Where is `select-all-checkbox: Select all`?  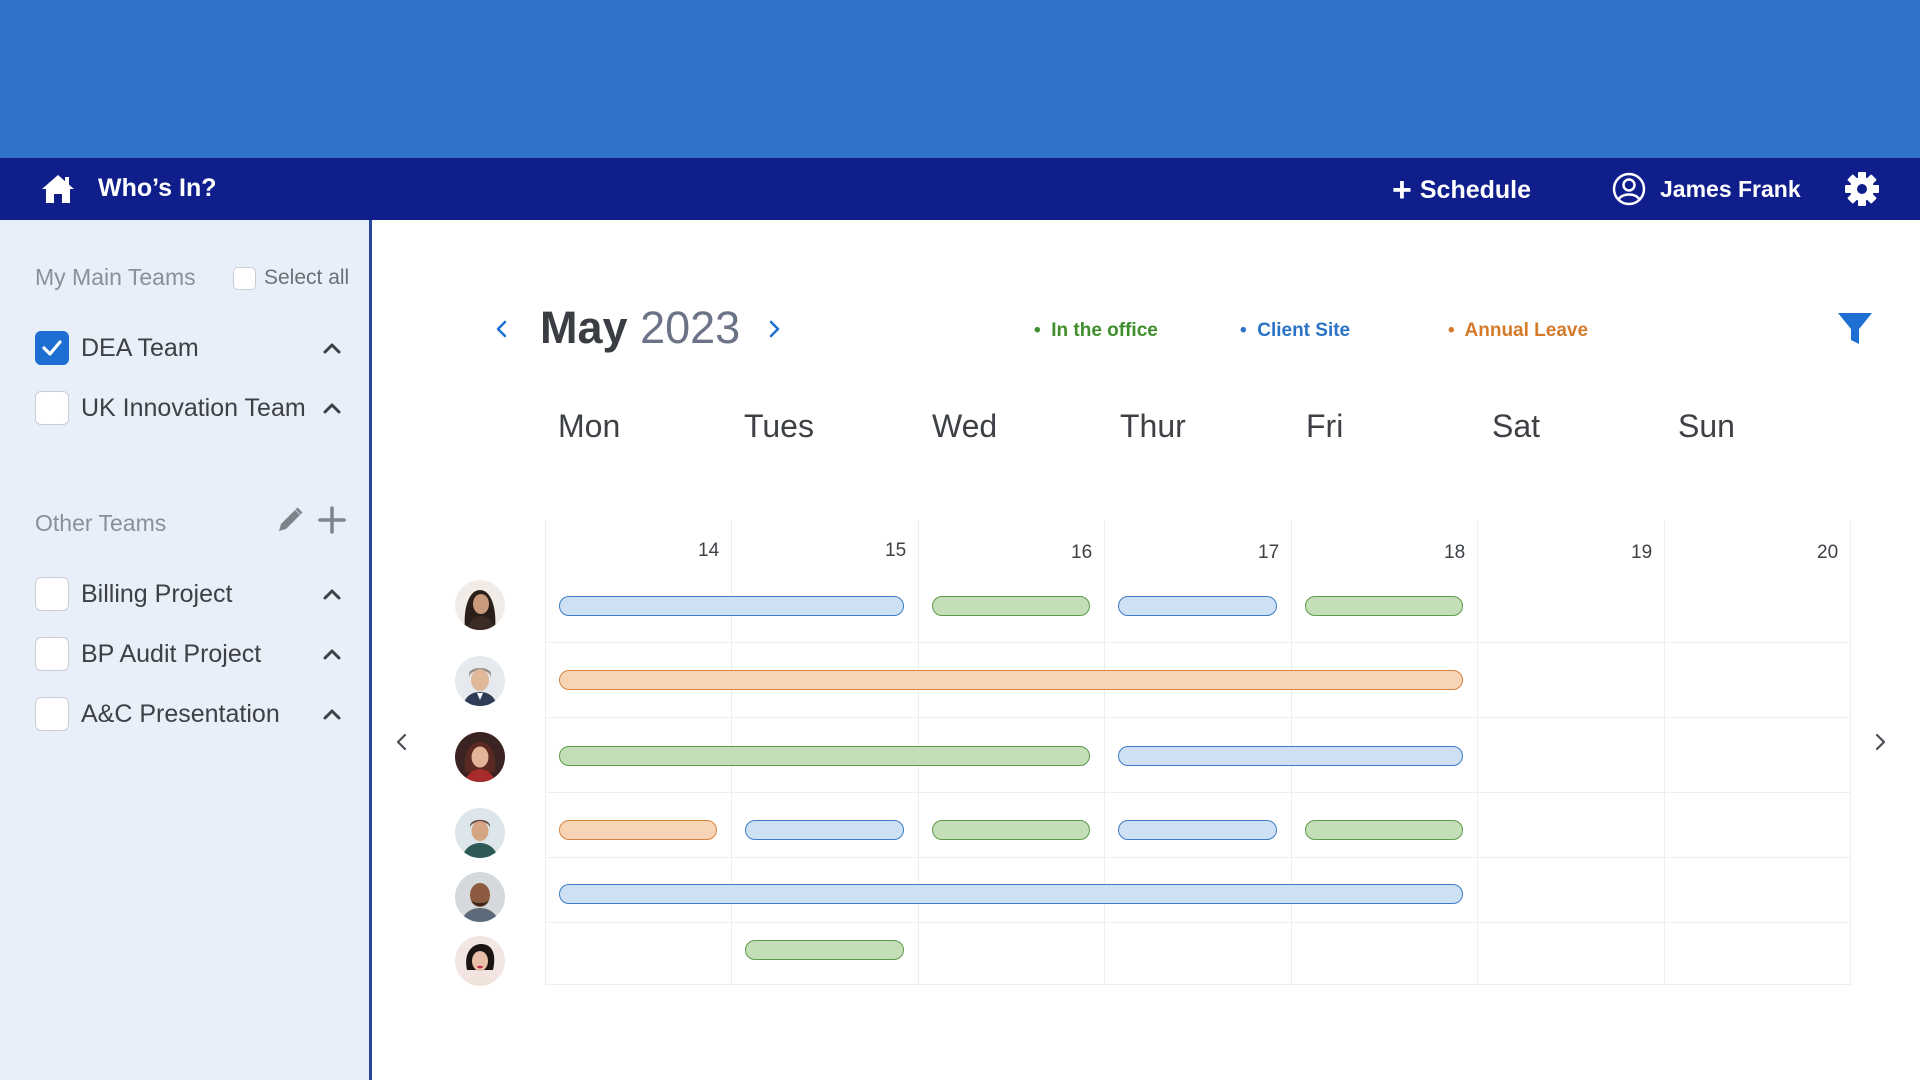
select-all-checkbox: Select all is located at coordinates (291, 278).